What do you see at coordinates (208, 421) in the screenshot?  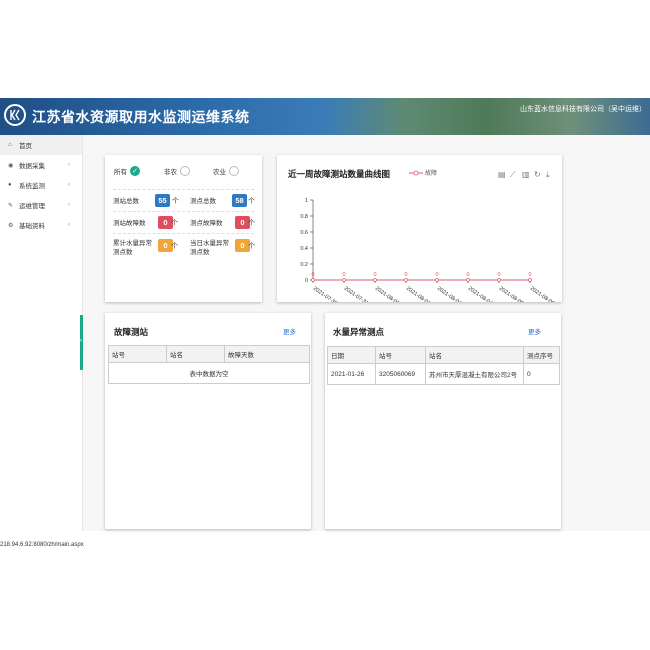 I see `fault-station-card: 故障测站 更多 站号 站名 故障天数 表中数据为空` at bounding box center [208, 421].